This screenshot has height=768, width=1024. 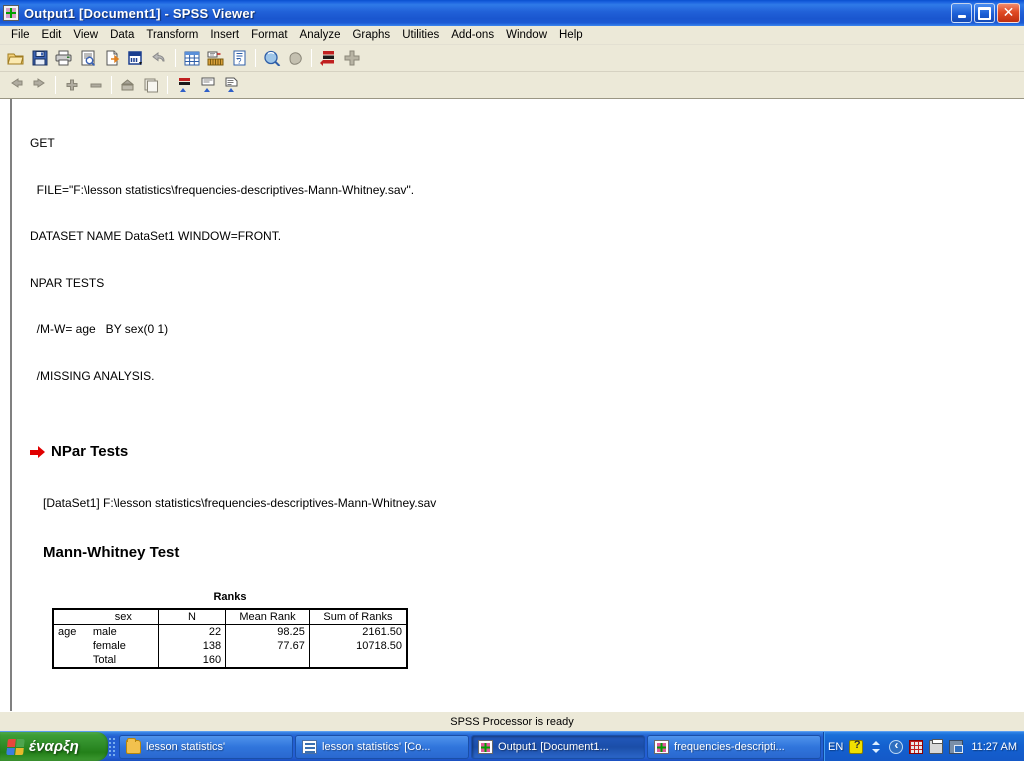 I want to click on ranks-n-value: 22, so click(x=191, y=631).